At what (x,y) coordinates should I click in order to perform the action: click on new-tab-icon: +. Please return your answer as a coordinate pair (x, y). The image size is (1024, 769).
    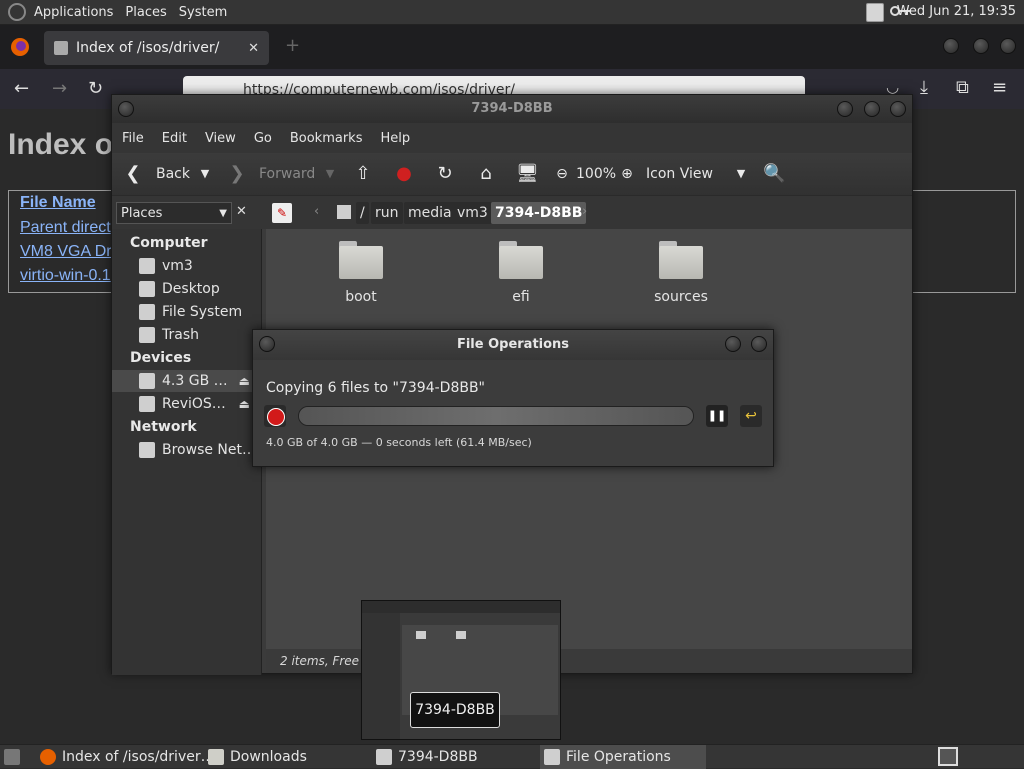
    Looking at the image, I should click on (292, 45).